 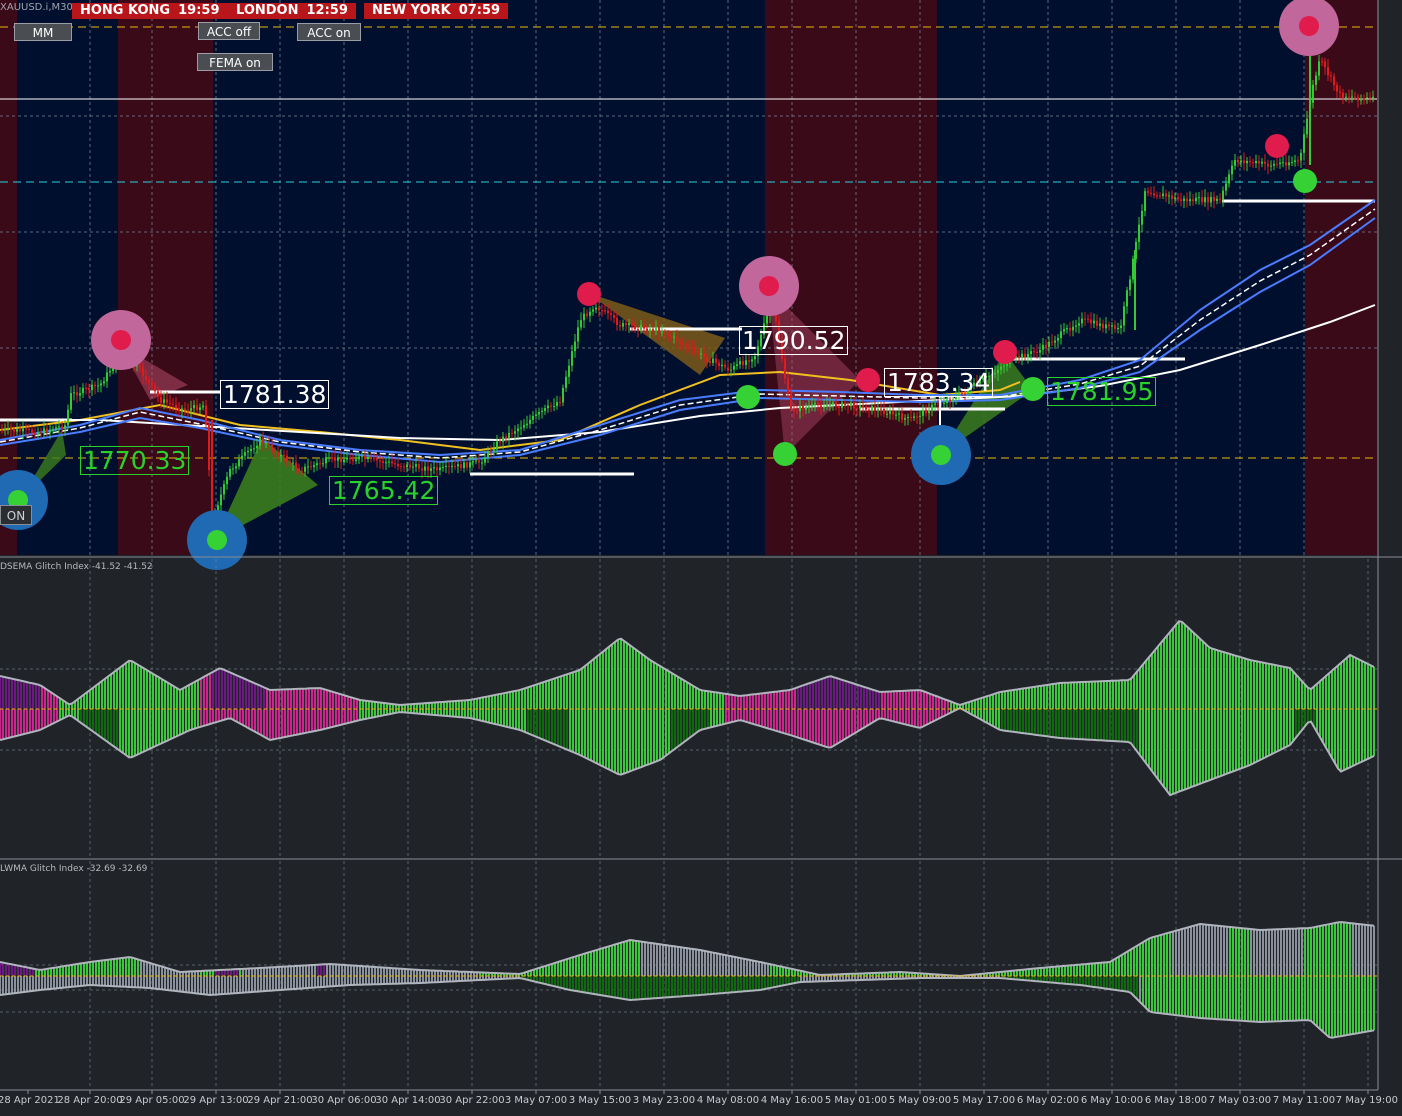 I want to click on acc-on-button: ACC on, so click(x=329, y=32).